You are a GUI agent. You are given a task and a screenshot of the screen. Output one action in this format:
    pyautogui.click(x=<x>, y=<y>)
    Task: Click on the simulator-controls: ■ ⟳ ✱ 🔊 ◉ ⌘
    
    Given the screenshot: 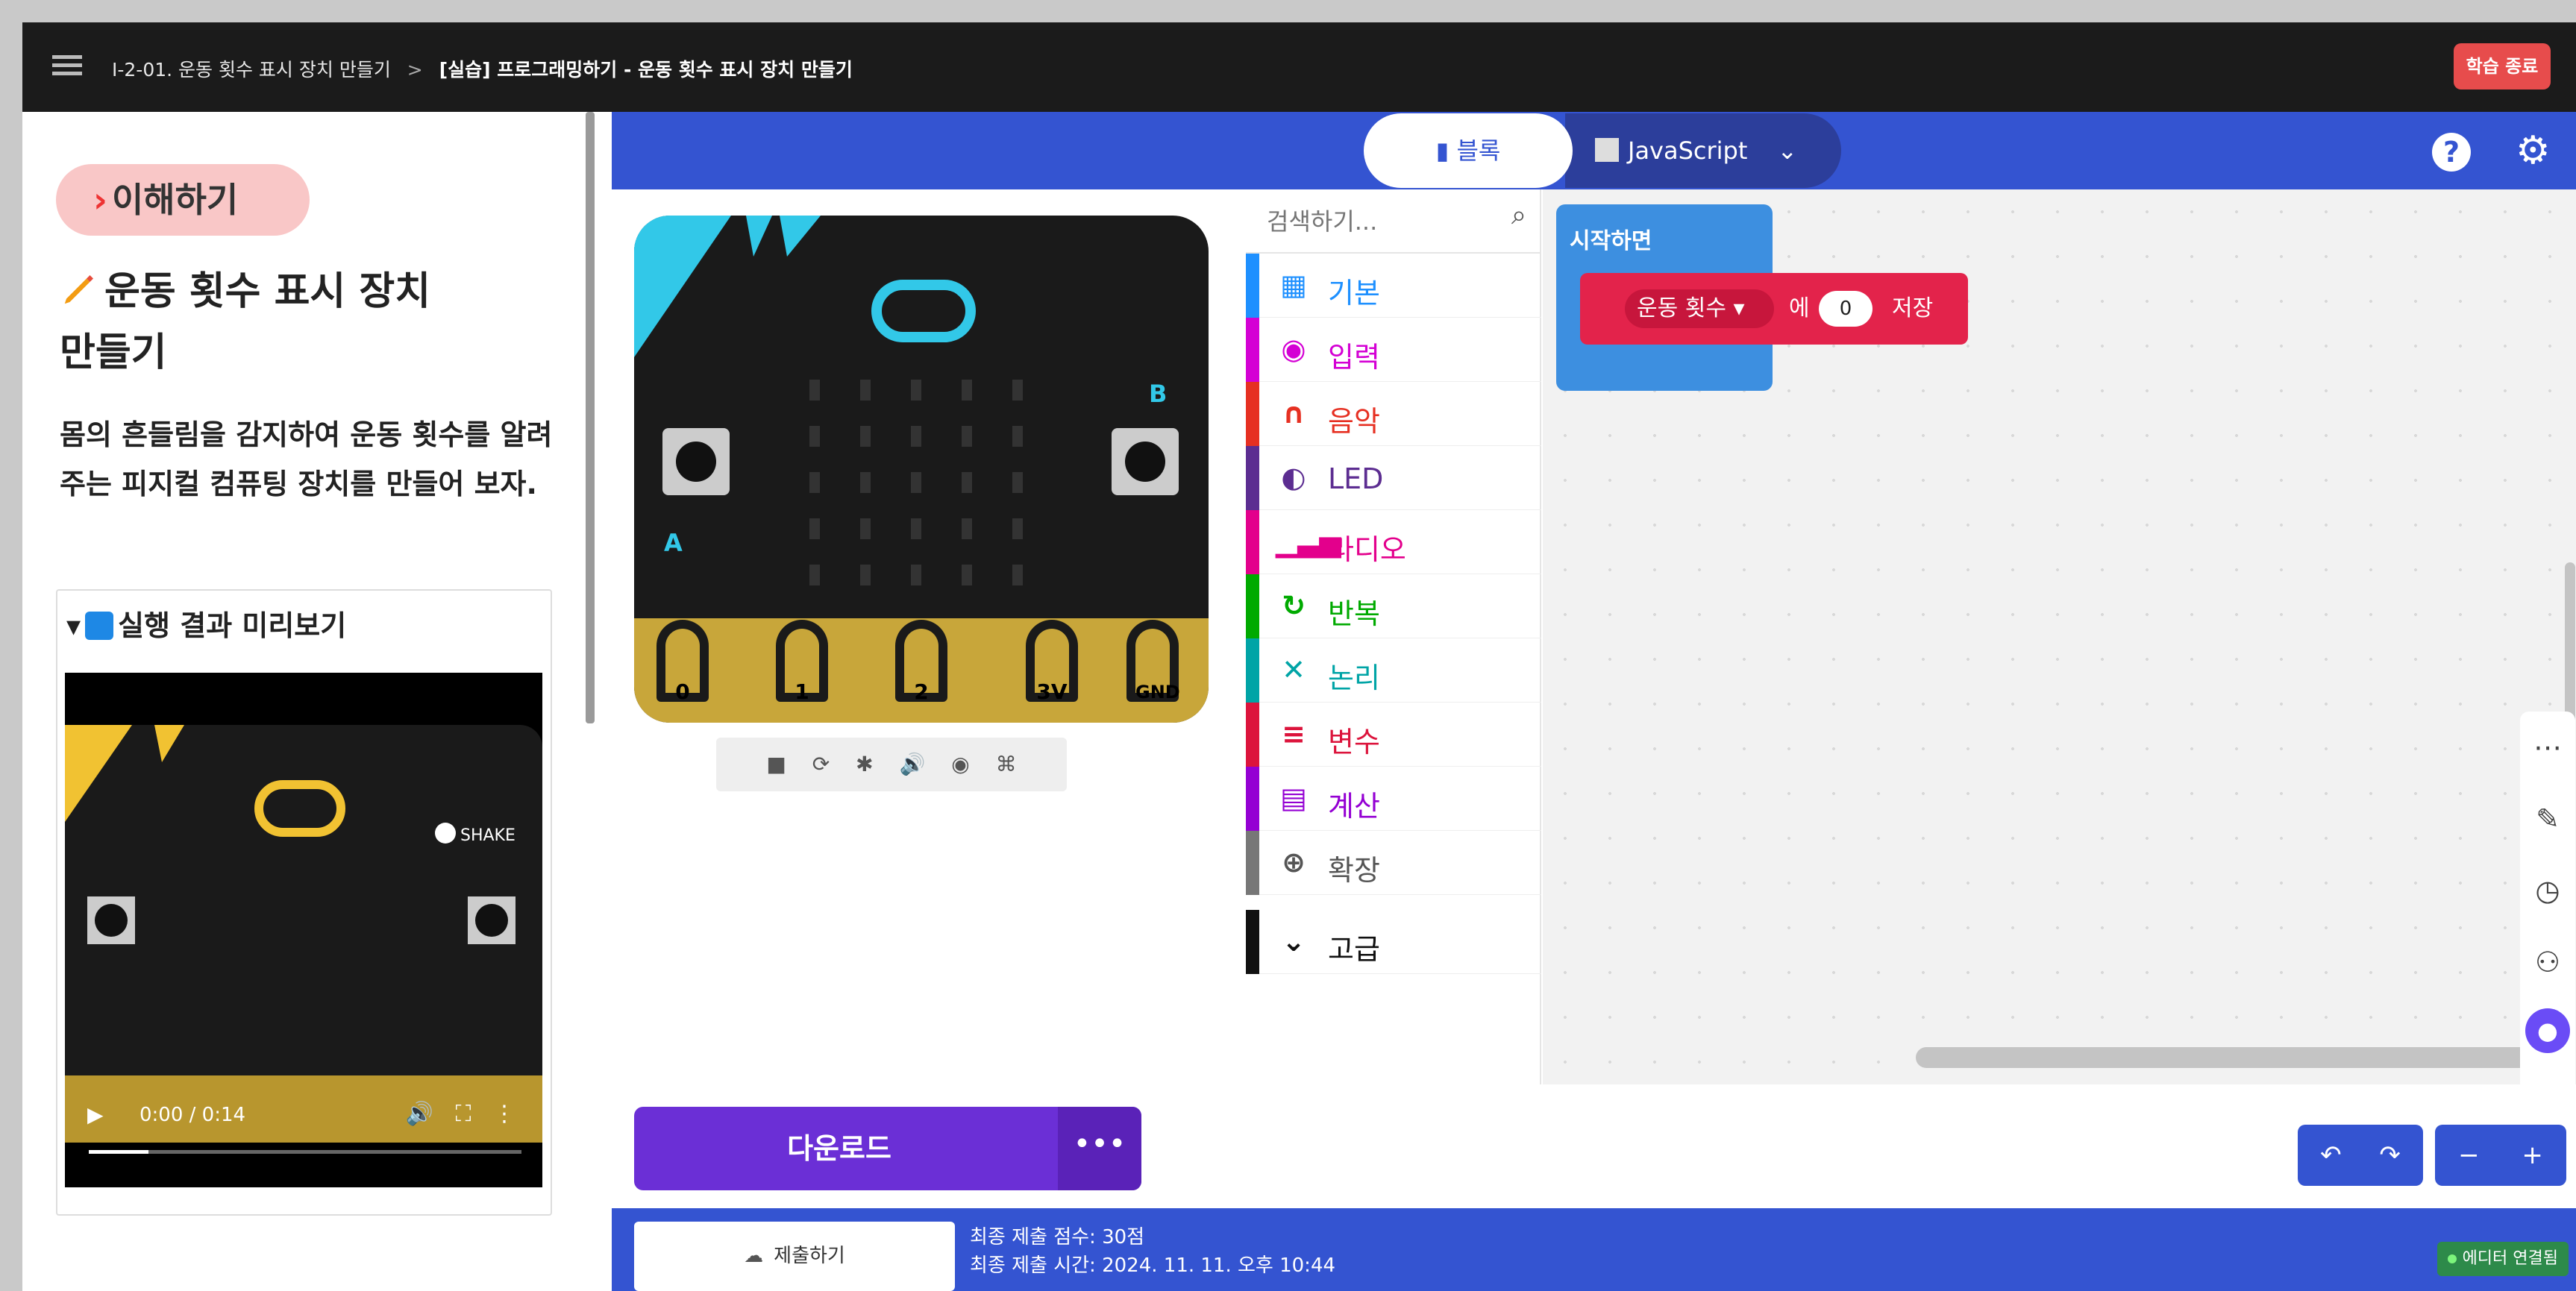 What is the action you would take?
    pyautogui.click(x=891, y=764)
    